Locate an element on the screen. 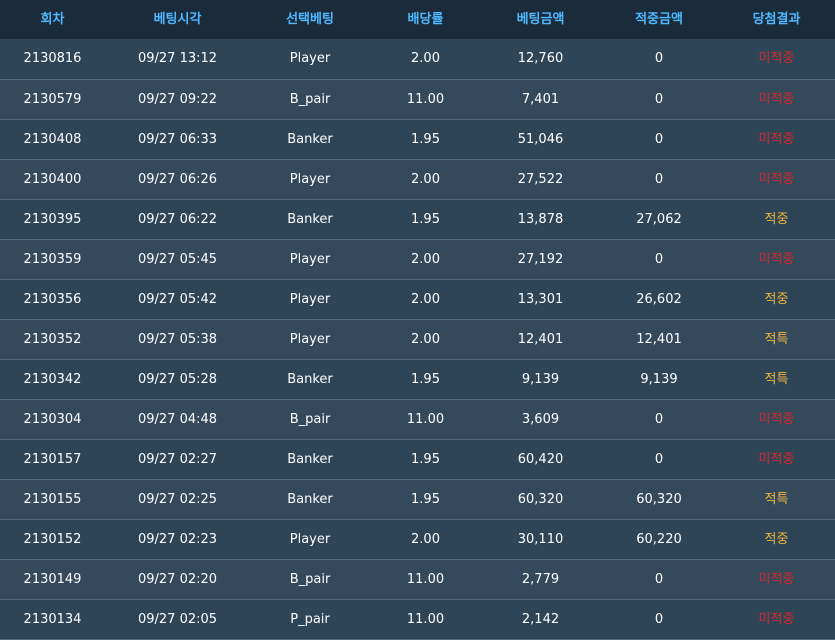  bet-time-cell: 09/27 02:25 is located at coordinates (177, 499).